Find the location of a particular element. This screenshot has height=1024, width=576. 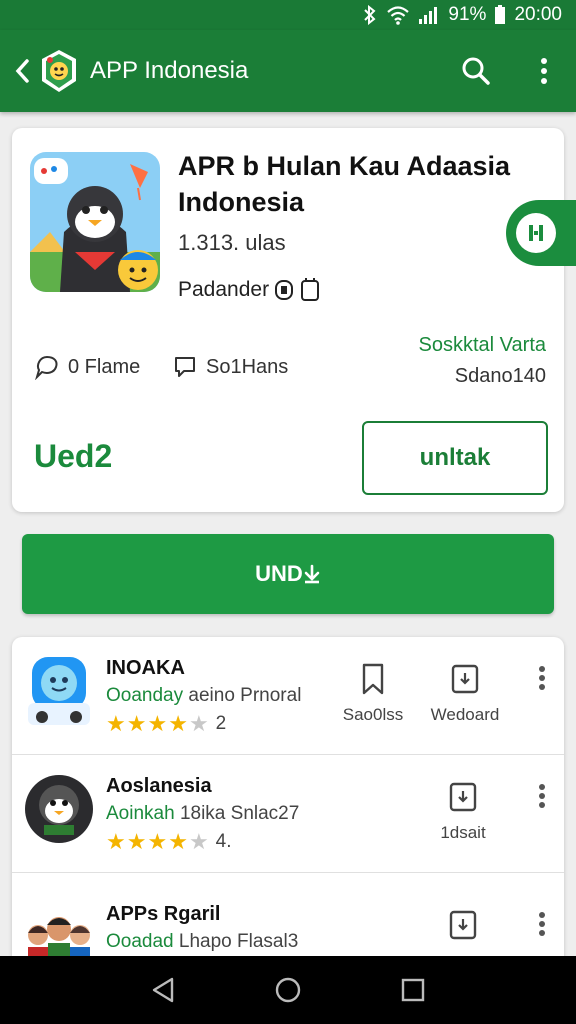

battery-percent: 91% is located at coordinates (467, 14).